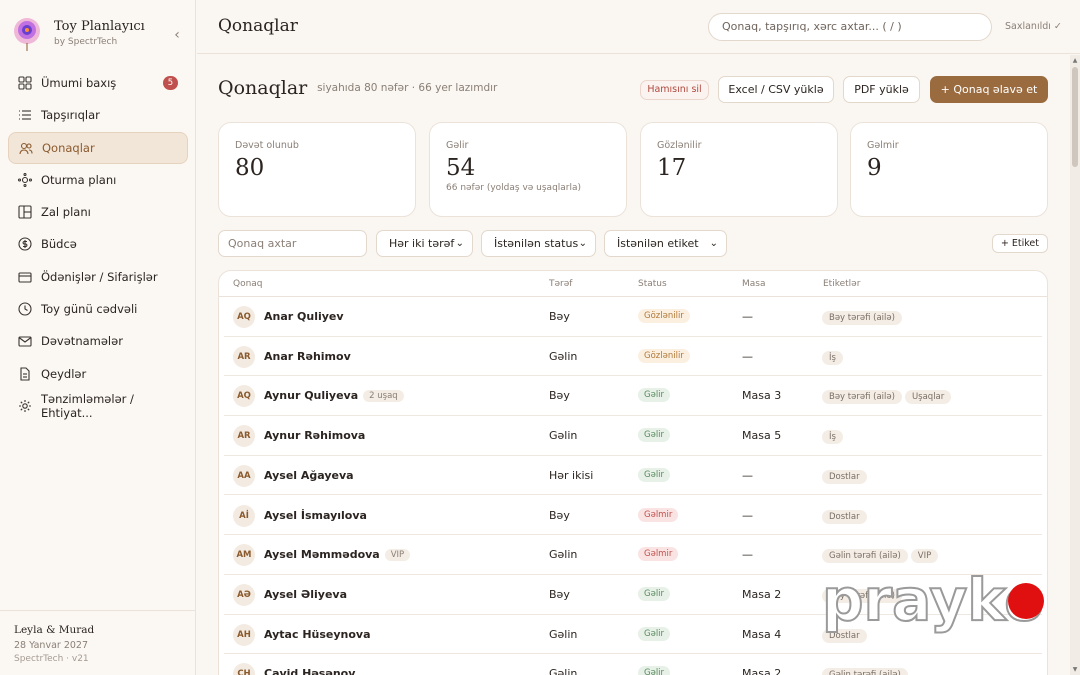  What do you see at coordinates (1075, 60) in the screenshot?
I see `scroll-up-icon: ▲` at bounding box center [1075, 60].